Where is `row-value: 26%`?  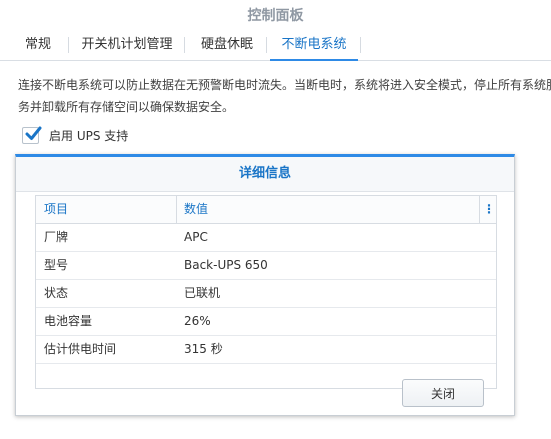
row-value: 26% is located at coordinates (197, 321).